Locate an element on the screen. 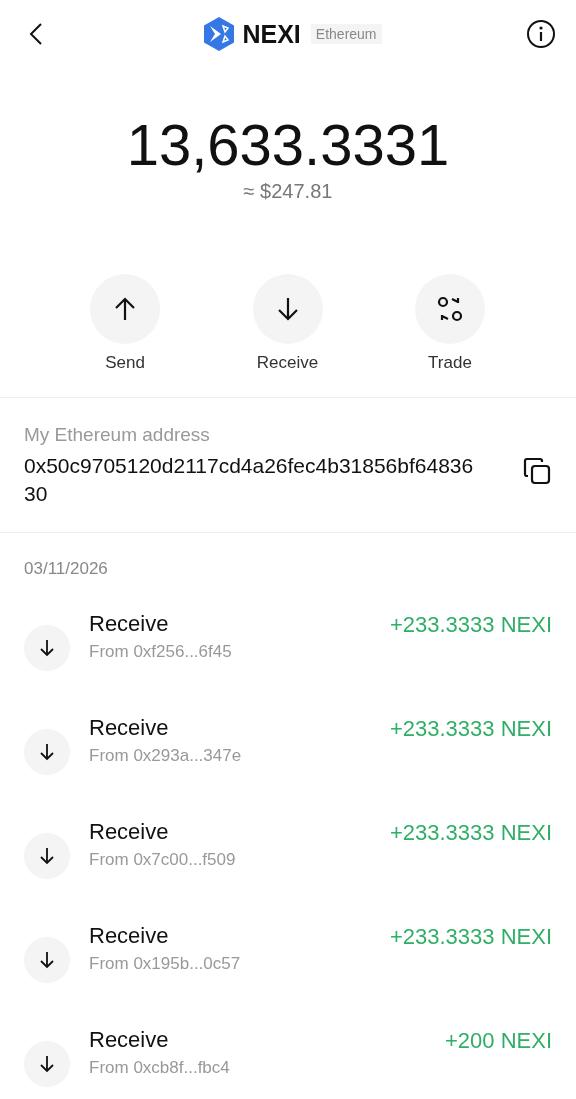  token-name: NEXI is located at coordinates (271, 34).